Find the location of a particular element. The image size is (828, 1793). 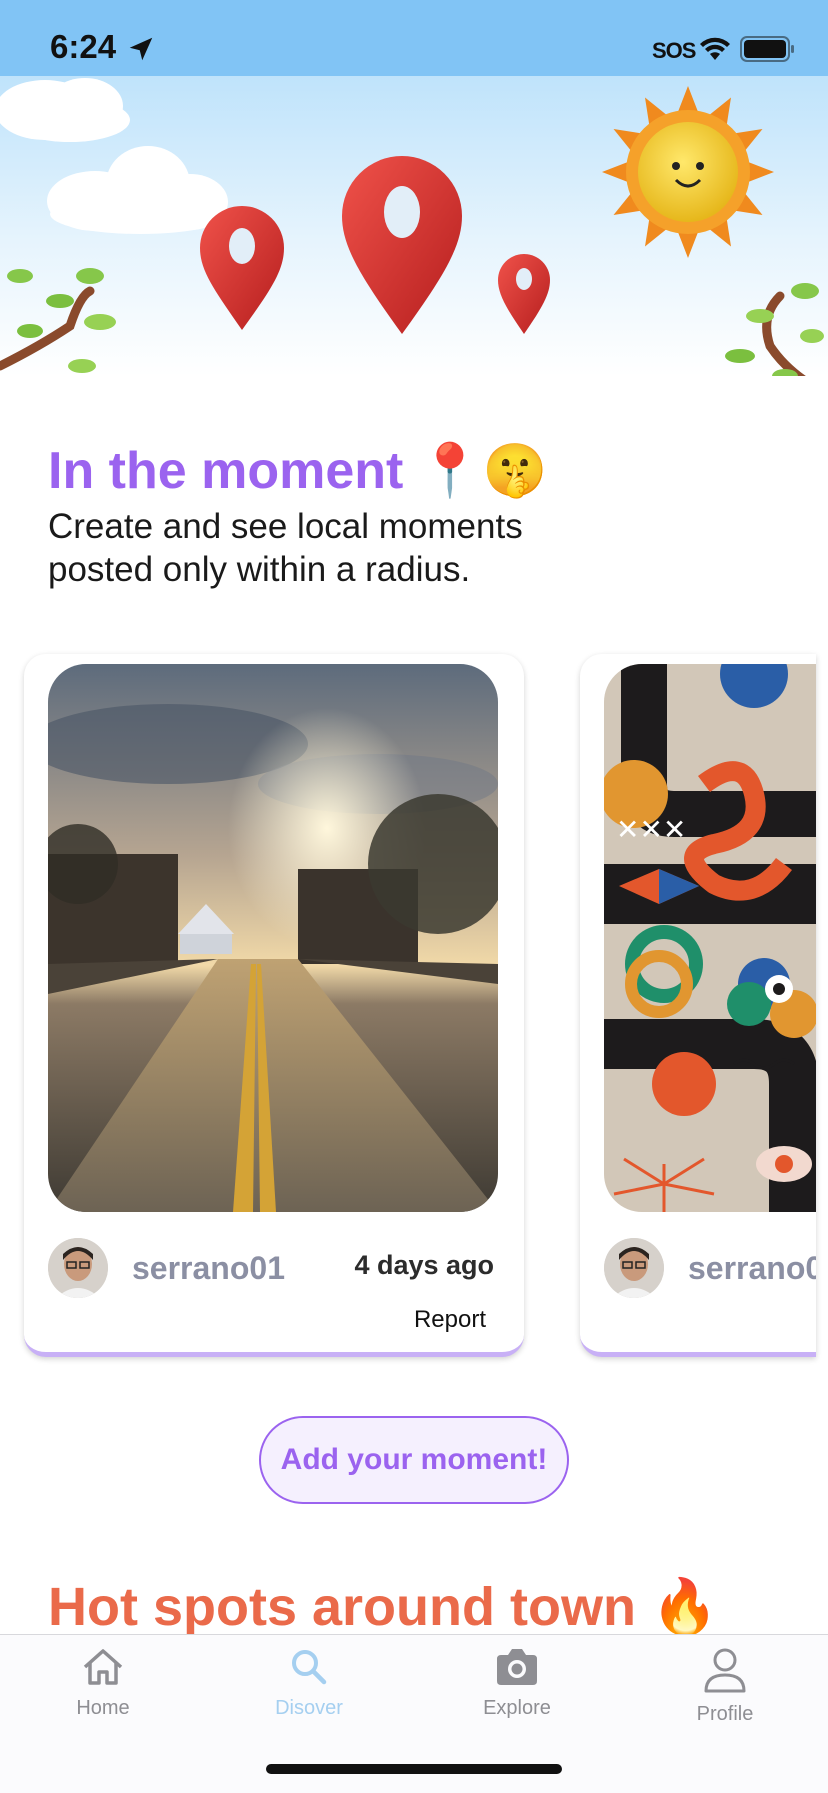

home-icon is located at coordinates (103, 1667).